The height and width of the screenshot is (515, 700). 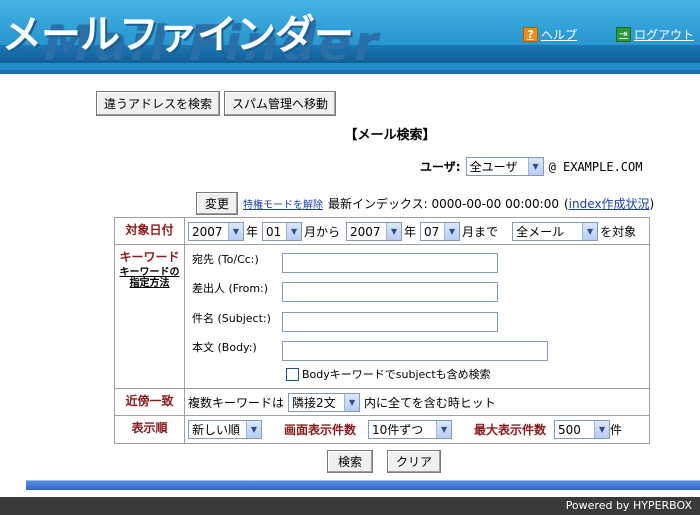 I want to click on display-row: 表示順 新しい順 ▼ 画面表示件数 10件ずつ ▼ 最大表示件数 500 ▼ 件, so click(x=382, y=429).